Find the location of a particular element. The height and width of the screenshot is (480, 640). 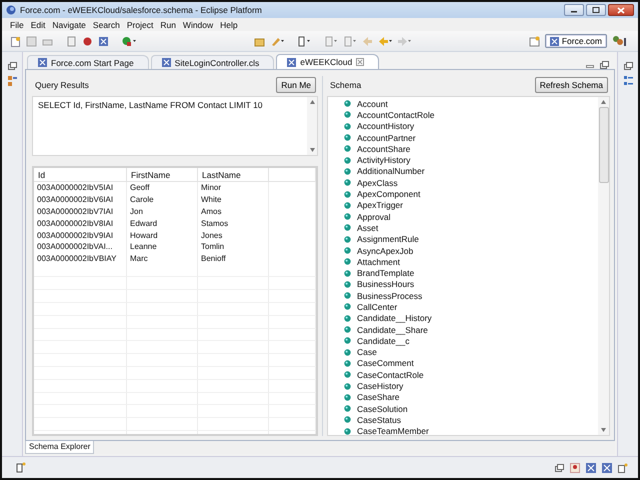

tree-item: CaseStatus is located at coordinates (379, 419).